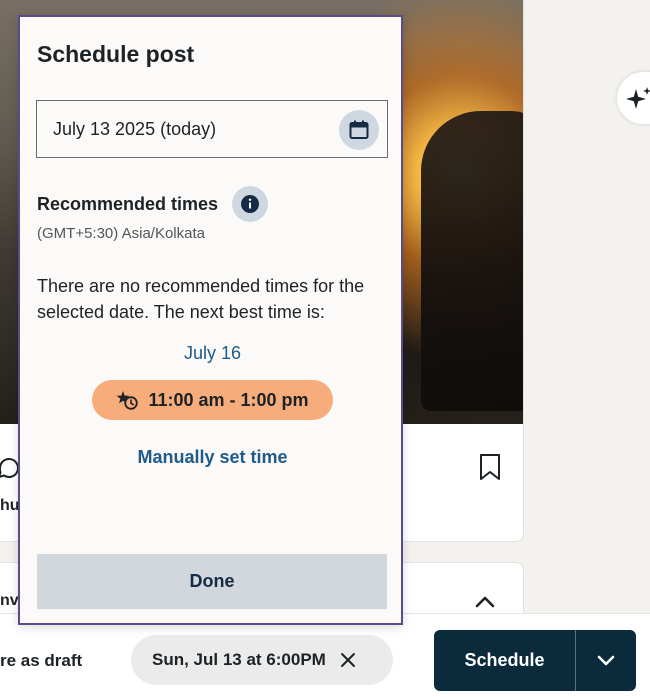 Image resolution: width=650 pixels, height=697 pixels. Describe the element at coordinates (121, 233) in the screenshot. I see `timezone-label: (GMT+5:30) Asia/Kolkata` at that location.